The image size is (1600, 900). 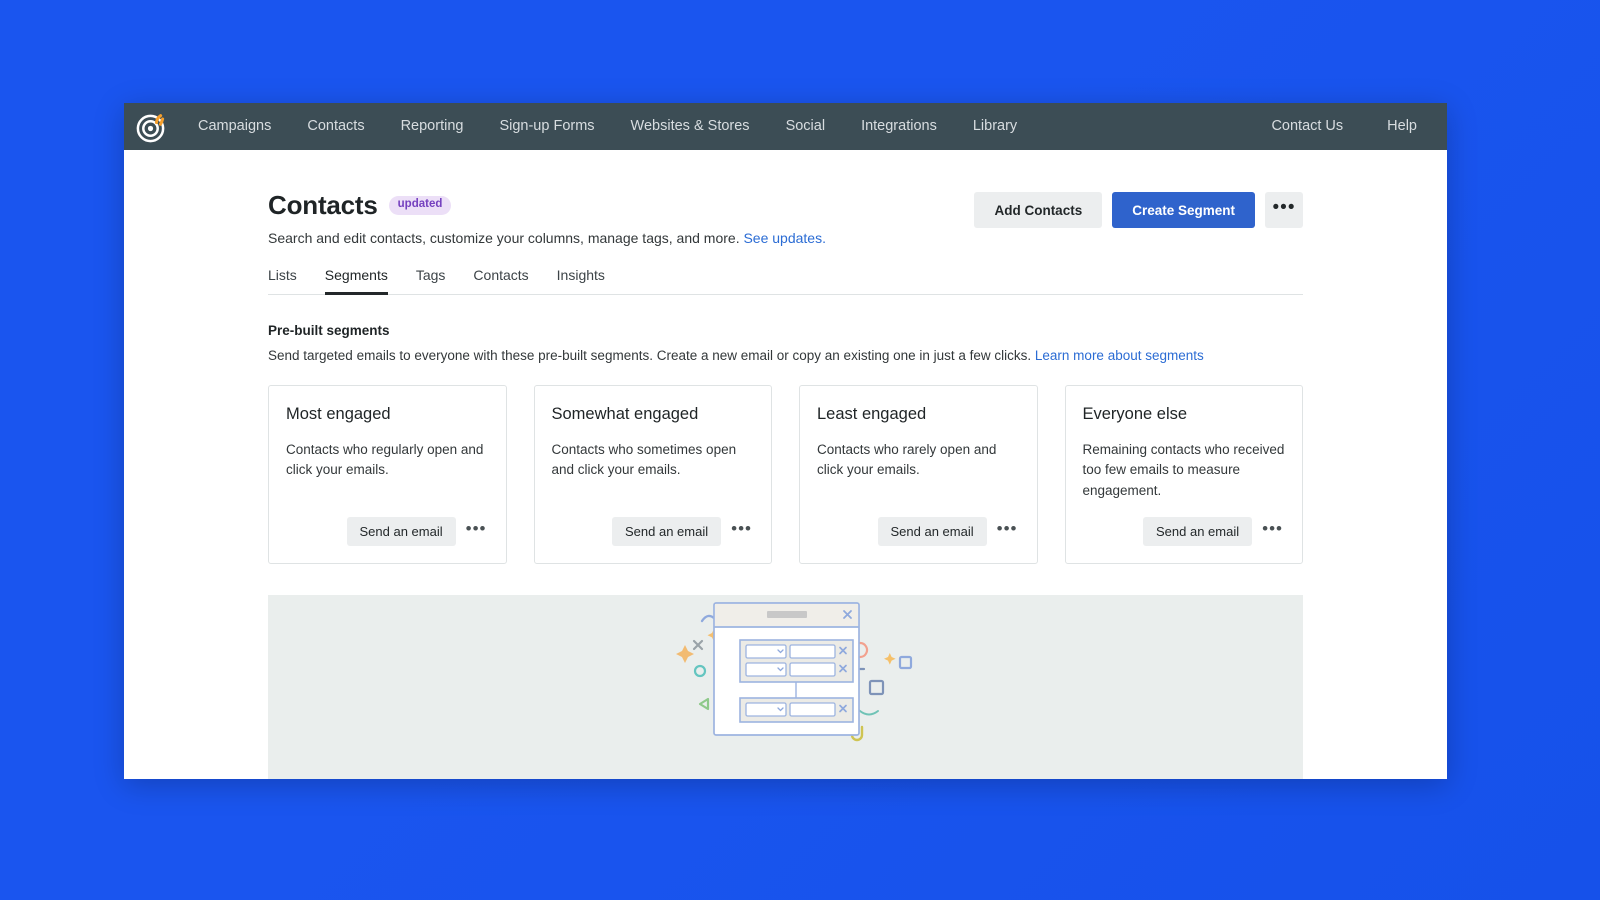 What do you see at coordinates (785, 281) in the screenshot?
I see `tab-bar: Lists Segments Tags Contacts Insights` at bounding box center [785, 281].